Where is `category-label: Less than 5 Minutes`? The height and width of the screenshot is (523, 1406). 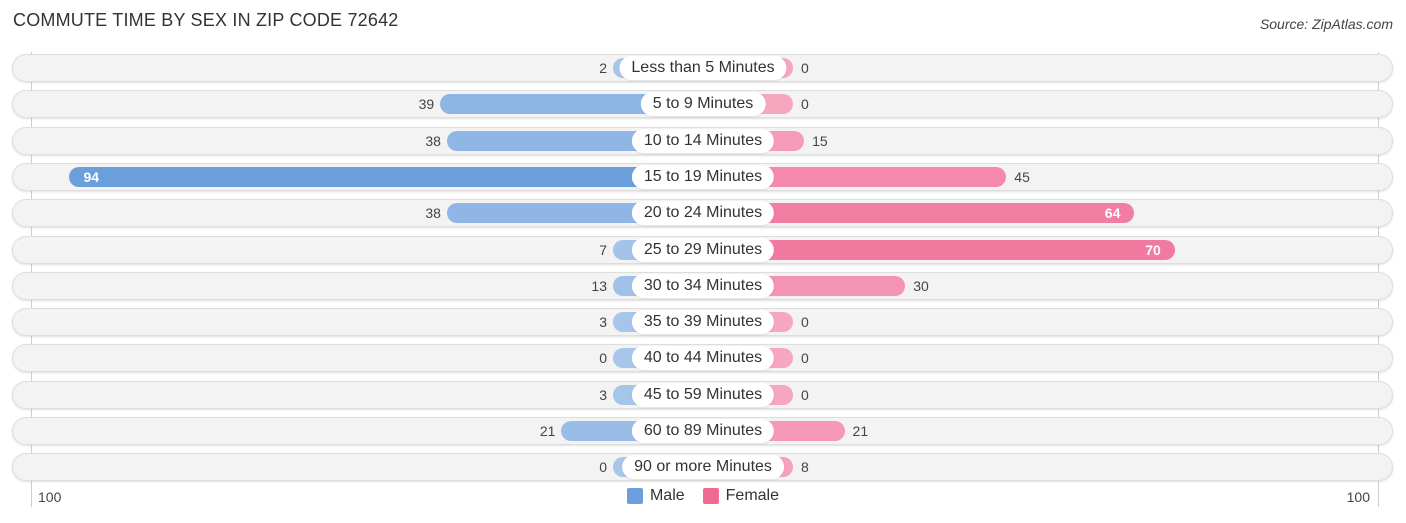 category-label: Less than 5 Minutes is located at coordinates (703, 68).